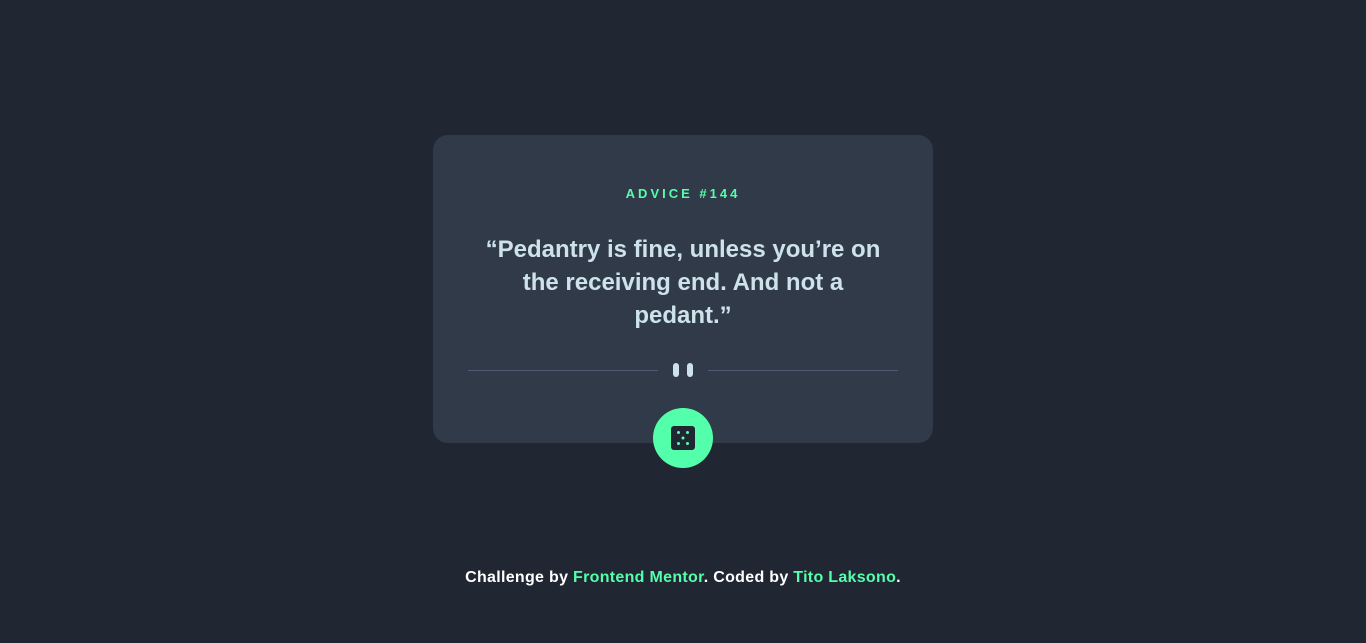 The height and width of the screenshot is (643, 1366). What do you see at coordinates (519, 577) in the screenshot?
I see `attribution-prefix: Challenge by` at bounding box center [519, 577].